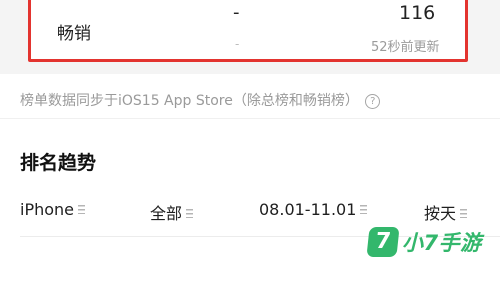  What do you see at coordinates (166, 213) in the screenshot?
I see `filter-category-label: 全部` at bounding box center [166, 213].